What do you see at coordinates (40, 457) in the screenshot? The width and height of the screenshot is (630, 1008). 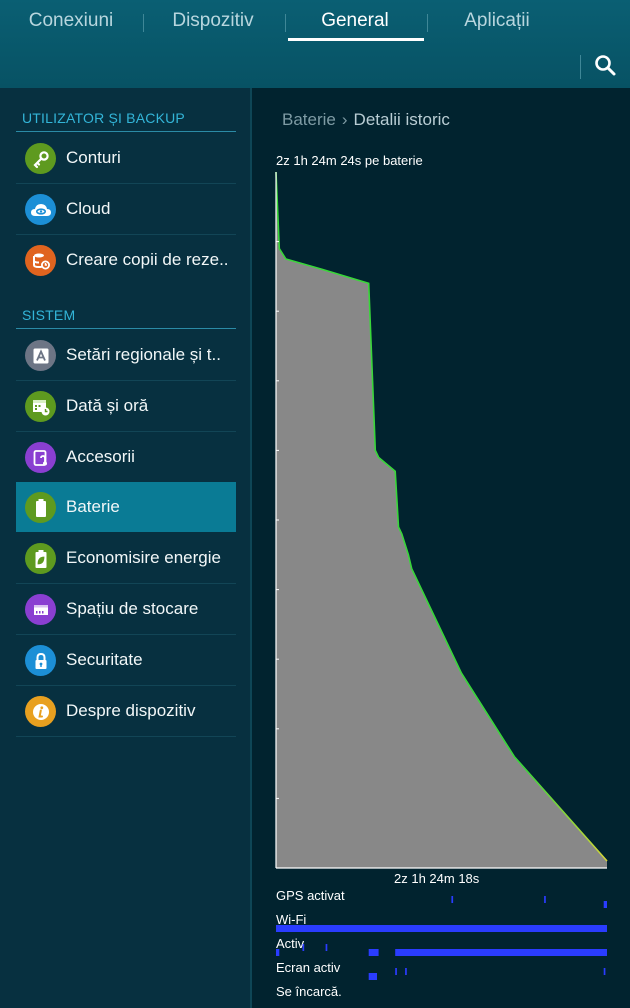 I see `accessories-icon` at bounding box center [40, 457].